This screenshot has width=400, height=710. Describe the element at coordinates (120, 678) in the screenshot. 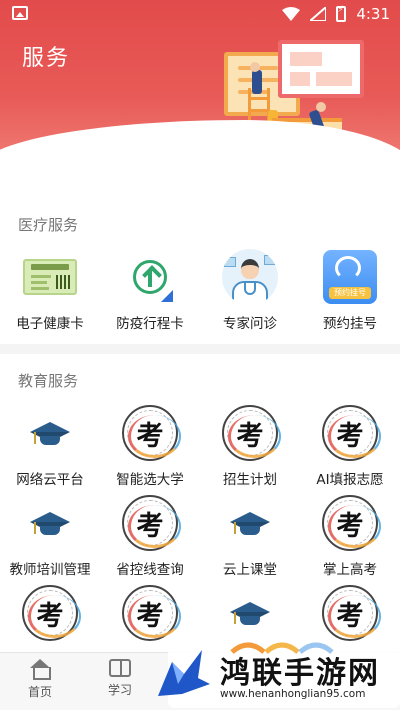

I see `nav-study: 学习` at that location.